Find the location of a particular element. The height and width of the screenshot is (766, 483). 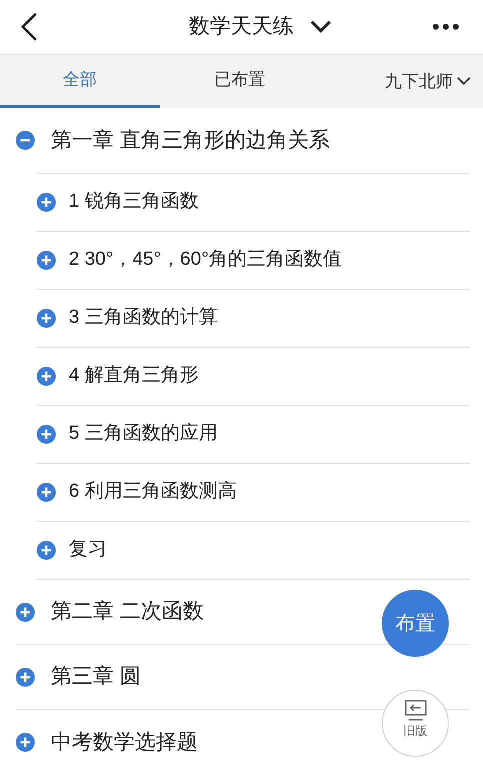

section-row: 1 锐角三角函数 is located at coordinates (118, 202).